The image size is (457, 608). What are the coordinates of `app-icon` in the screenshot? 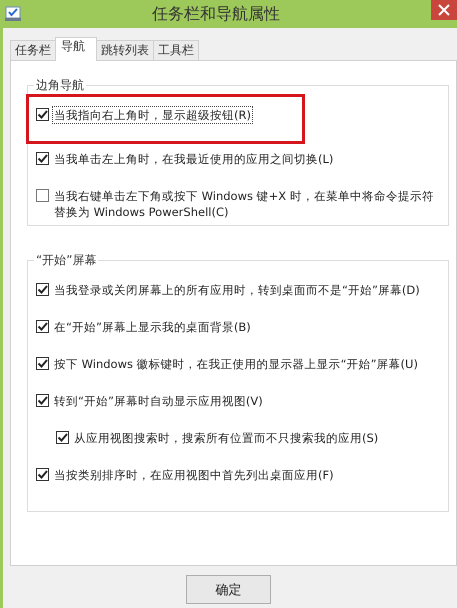 It's located at (13, 14).